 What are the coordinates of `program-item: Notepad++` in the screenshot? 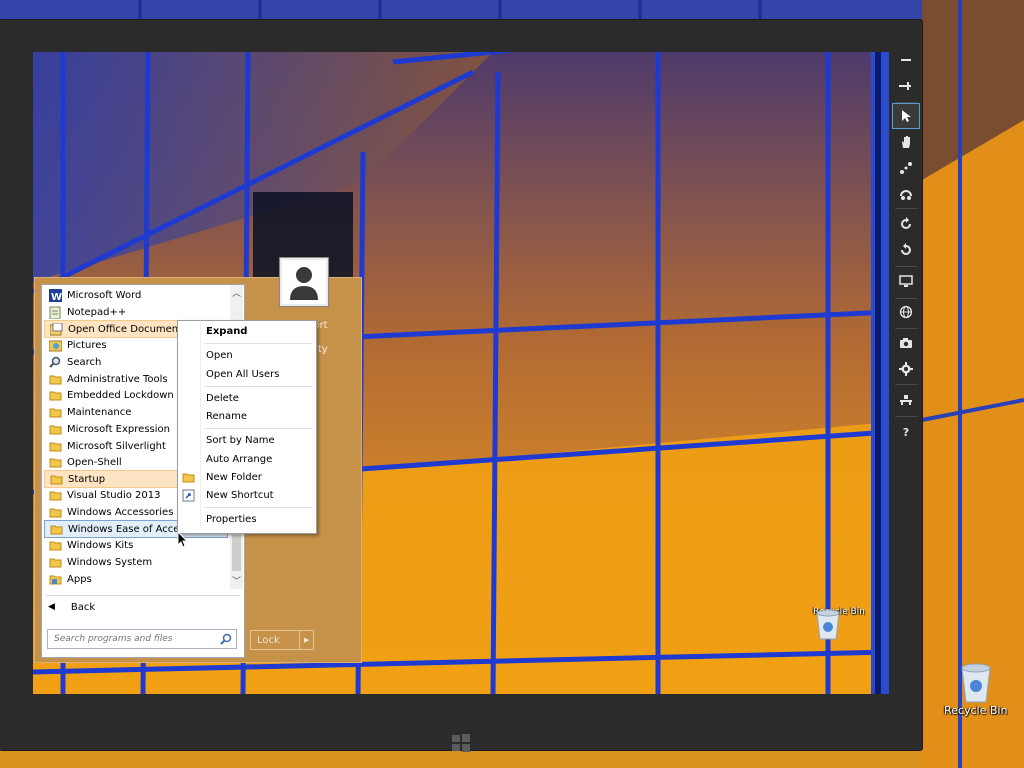 It's located at (136, 312).